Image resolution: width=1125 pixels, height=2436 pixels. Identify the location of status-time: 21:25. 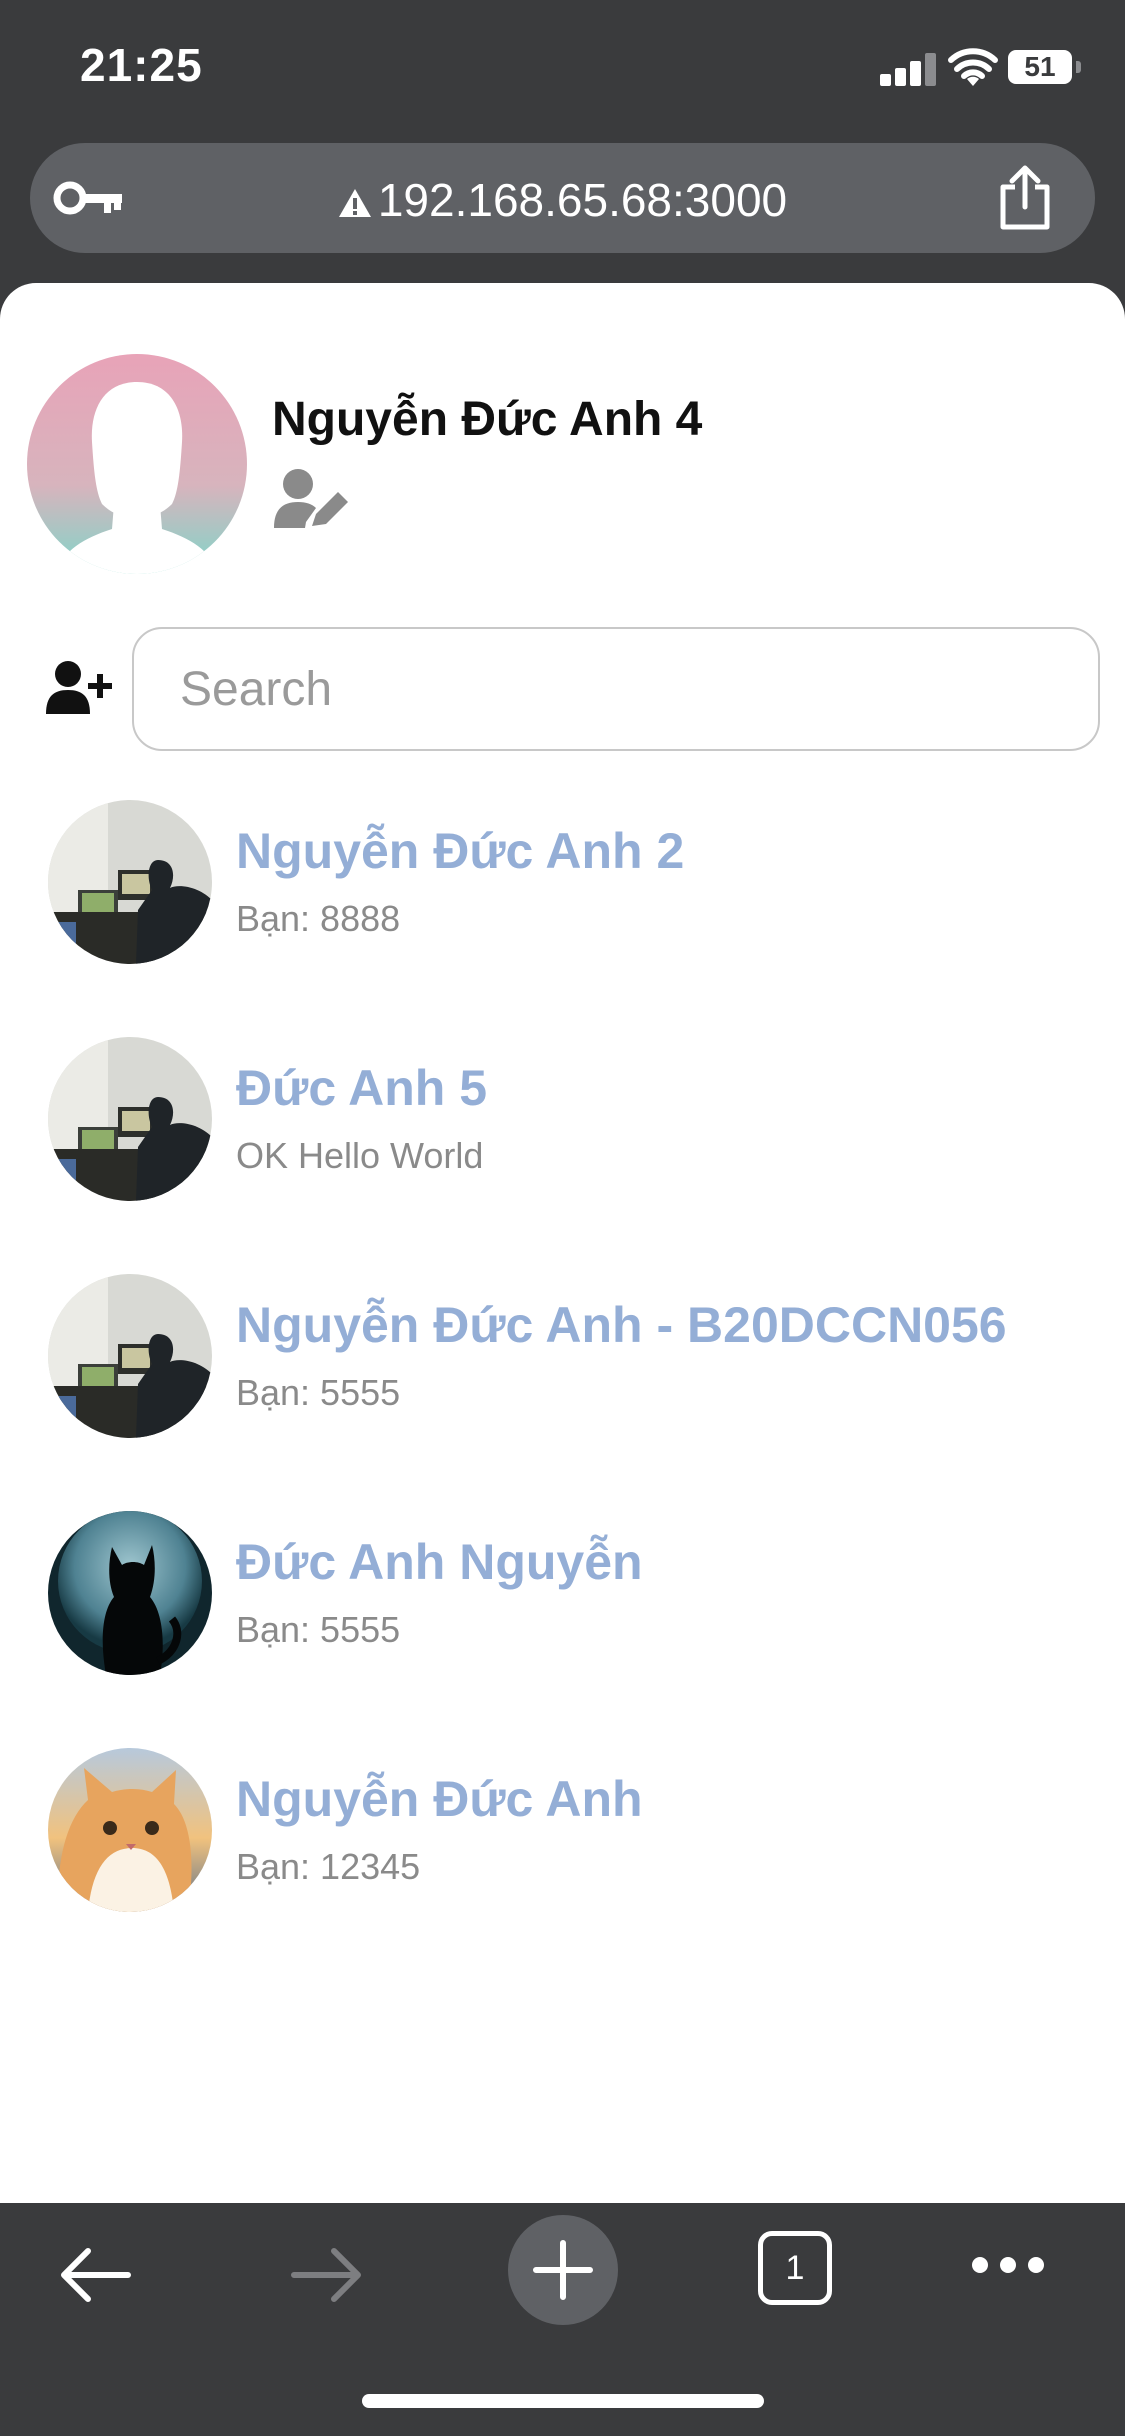
(141, 65).